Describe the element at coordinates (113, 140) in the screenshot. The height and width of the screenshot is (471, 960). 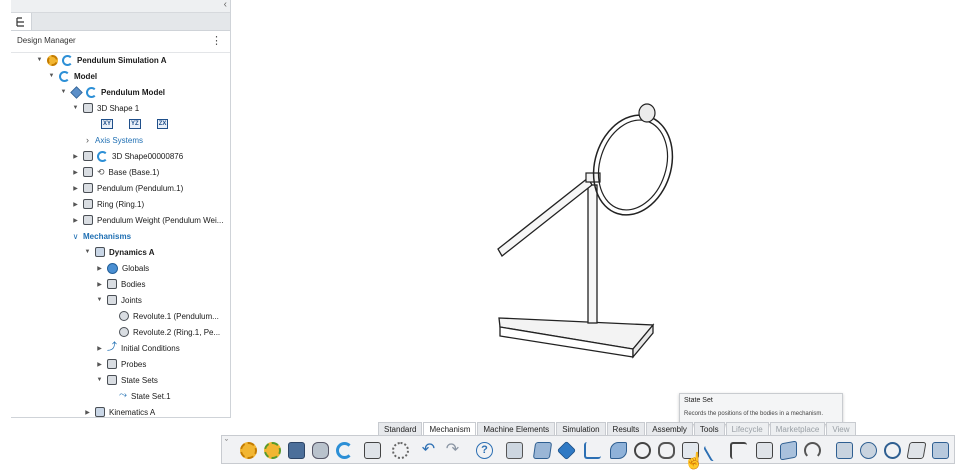
I see `tree-item-axis-systems: › Axis Systems` at that location.